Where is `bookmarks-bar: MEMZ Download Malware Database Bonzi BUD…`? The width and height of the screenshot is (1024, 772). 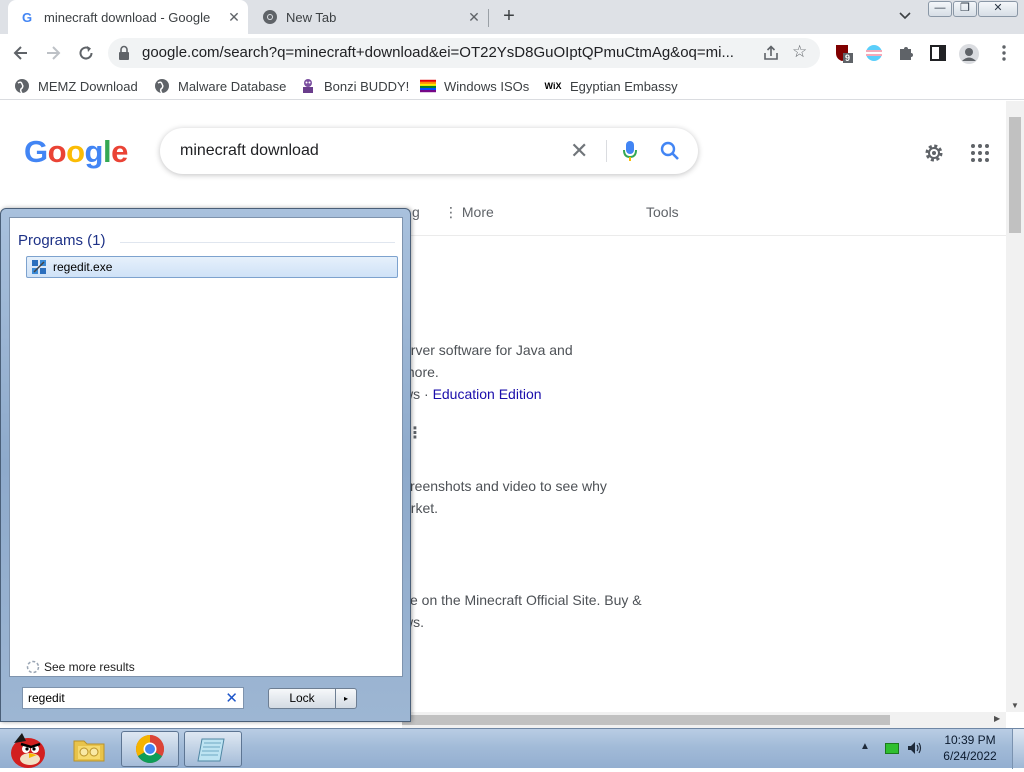 bookmarks-bar: MEMZ Download Malware Database Bonzi BUD… is located at coordinates (512, 86).